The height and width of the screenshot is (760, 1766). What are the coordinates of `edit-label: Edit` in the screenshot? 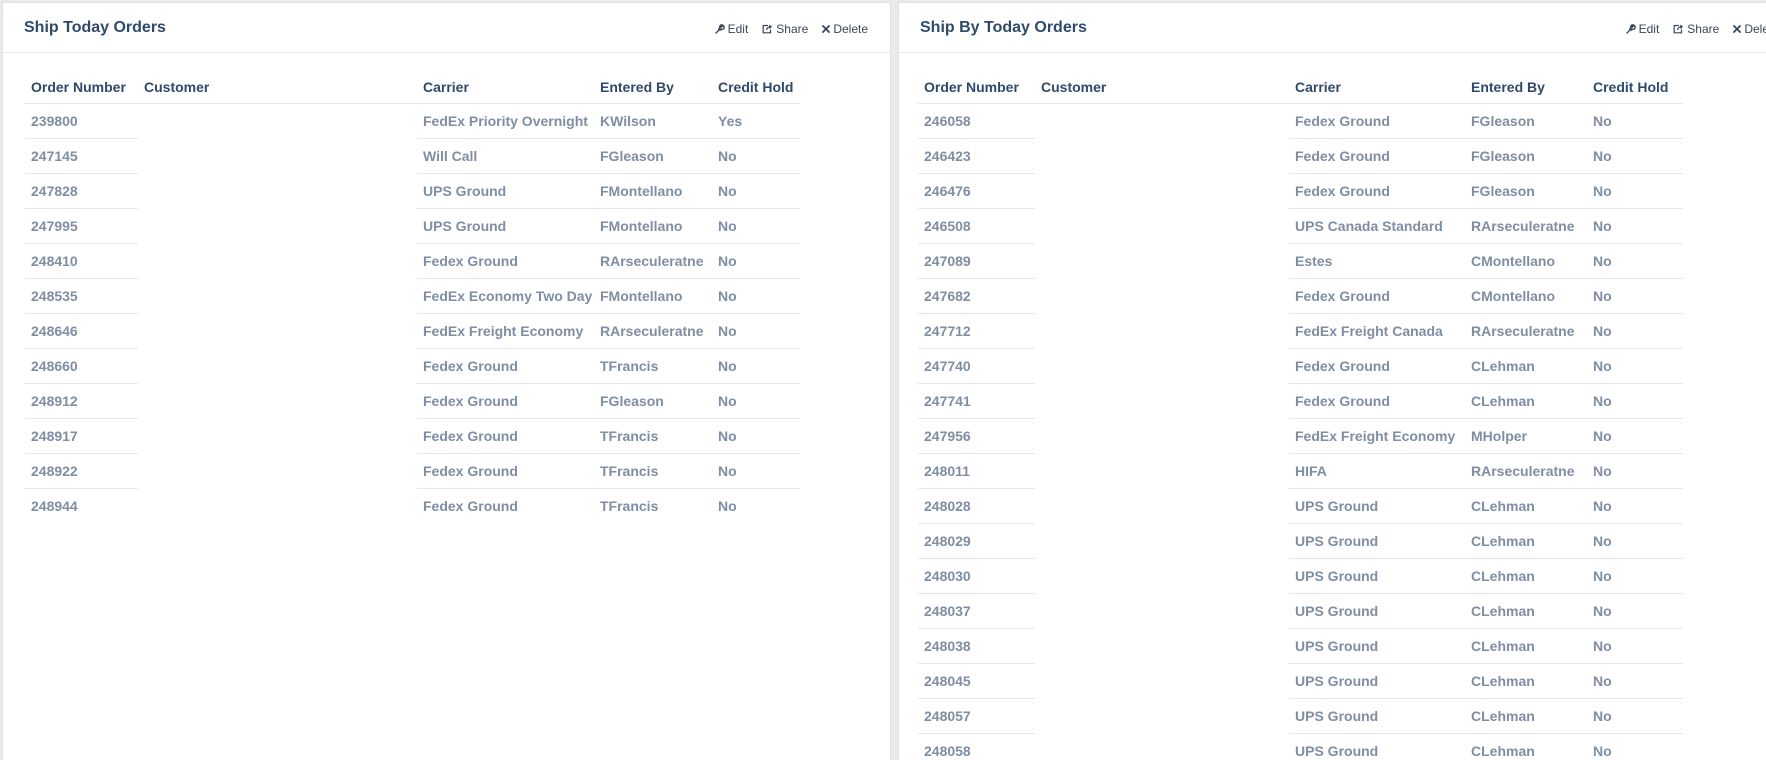 It's located at (1649, 29).